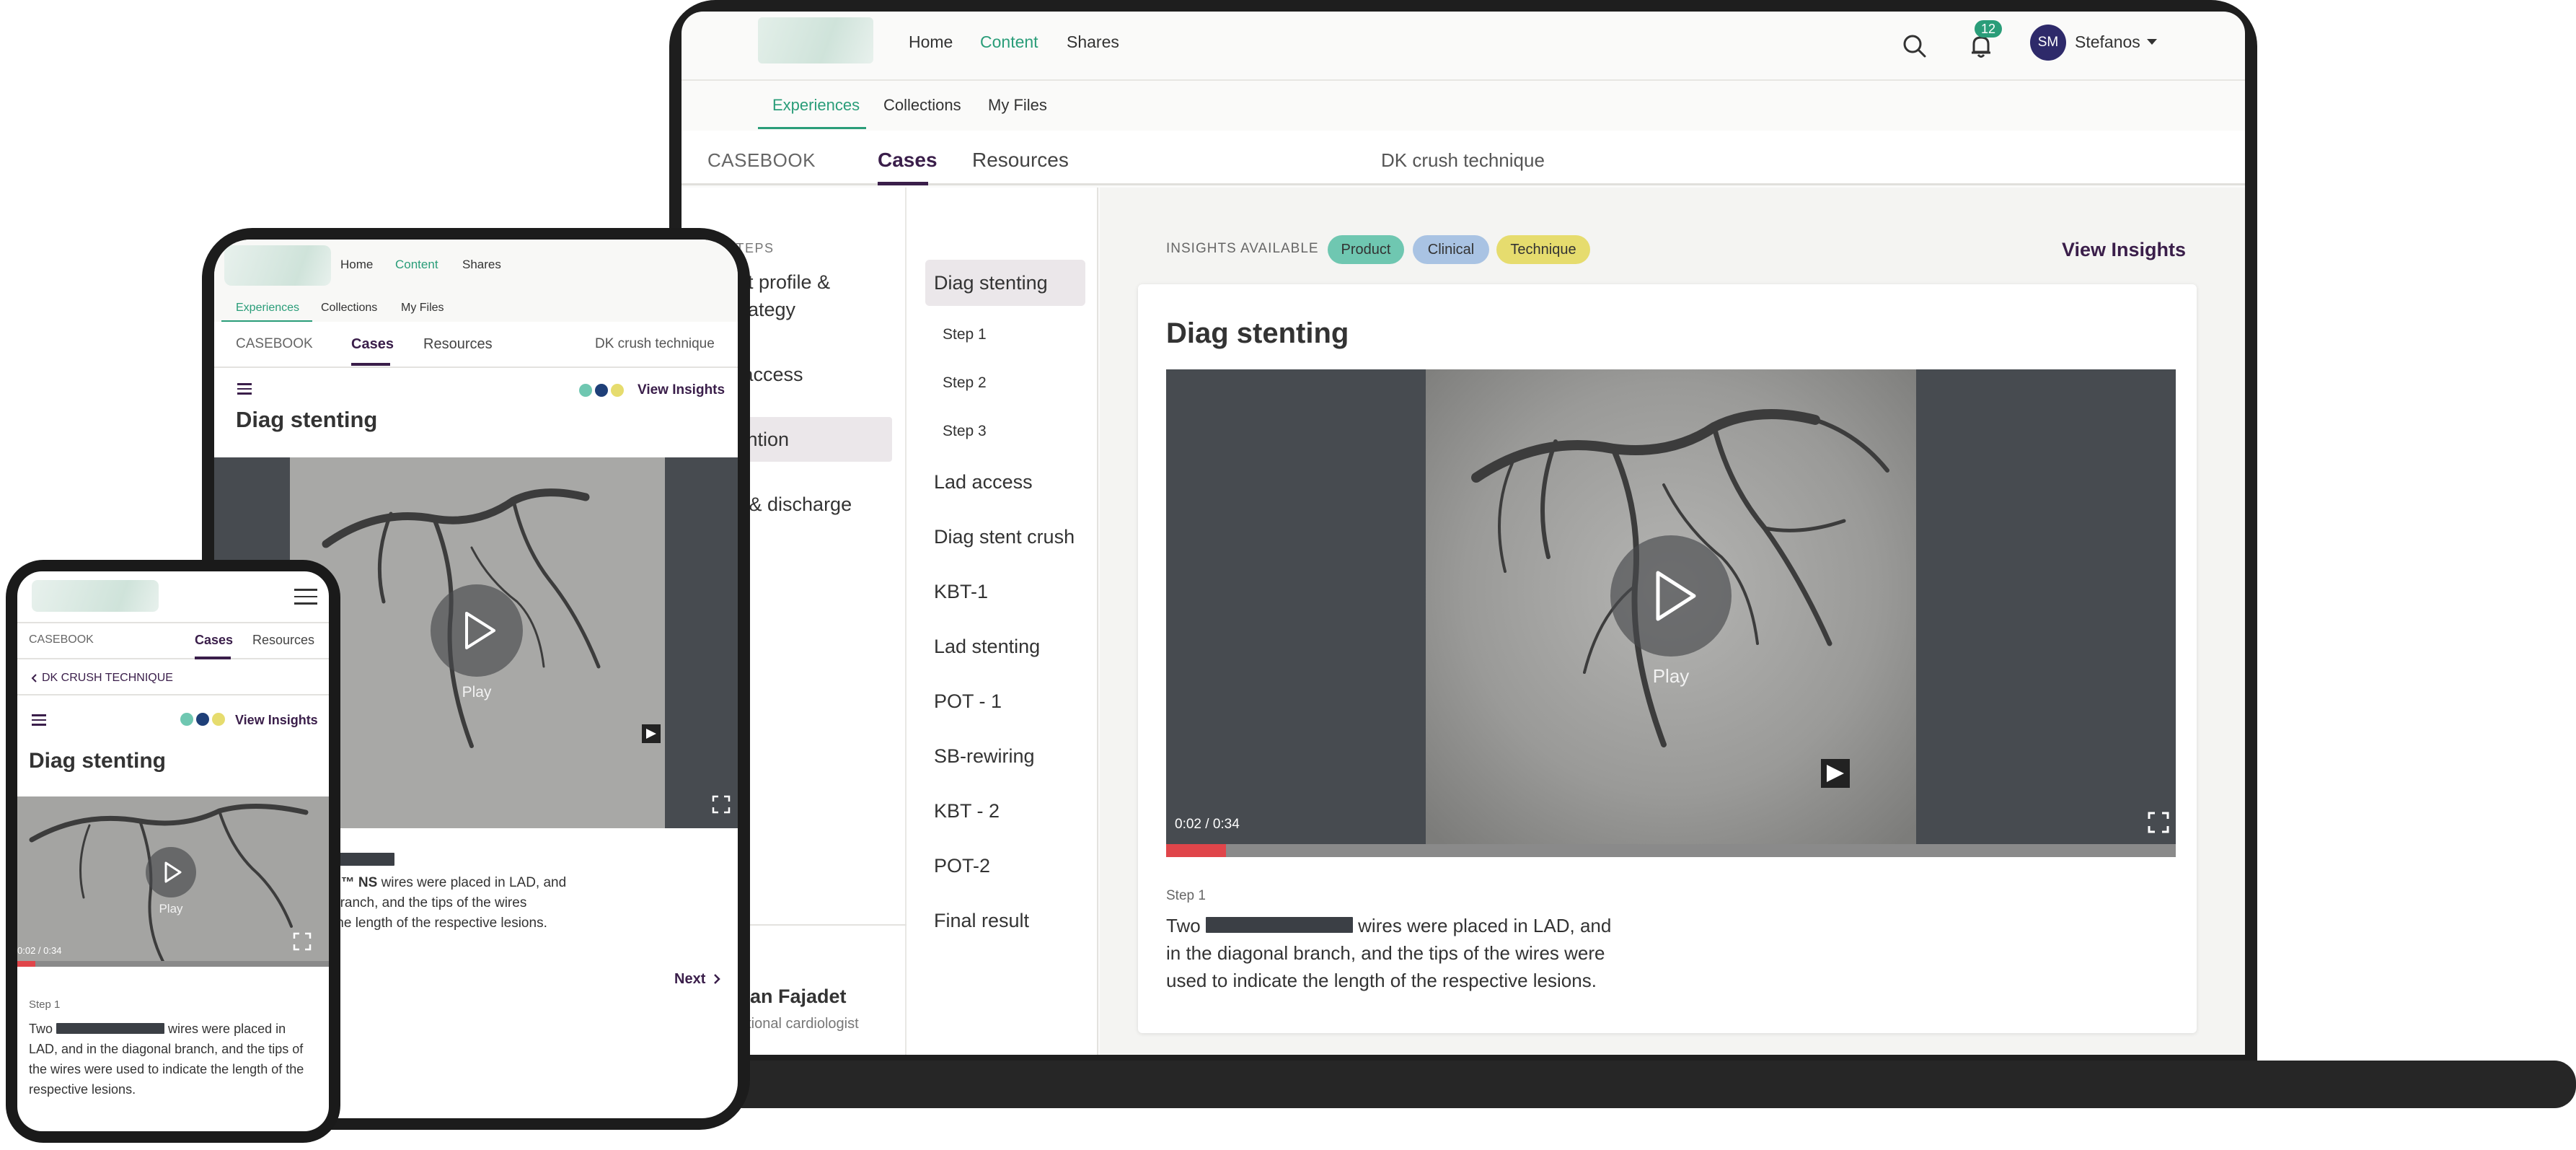 This screenshot has height=1150, width=2576. I want to click on tablet-case-title: DK crush technique, so click(655, 343).